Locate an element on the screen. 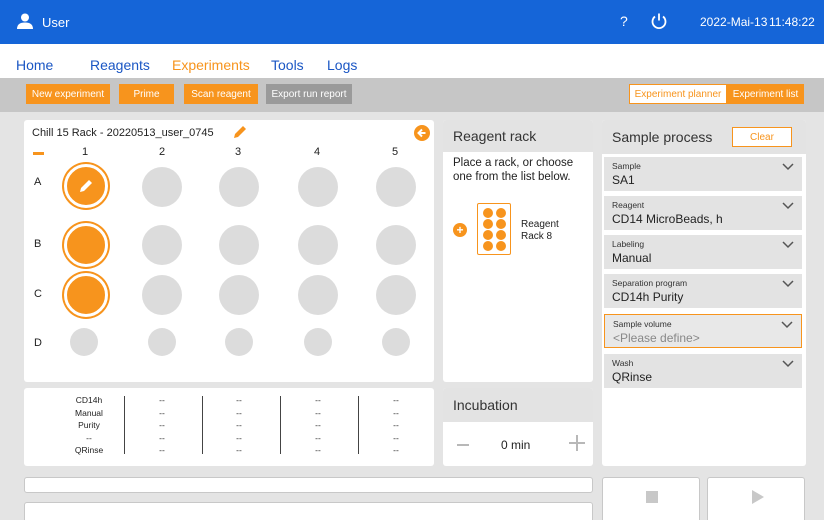 The image size is (824, 520). well-d1 is located at coordinates (84, 342).